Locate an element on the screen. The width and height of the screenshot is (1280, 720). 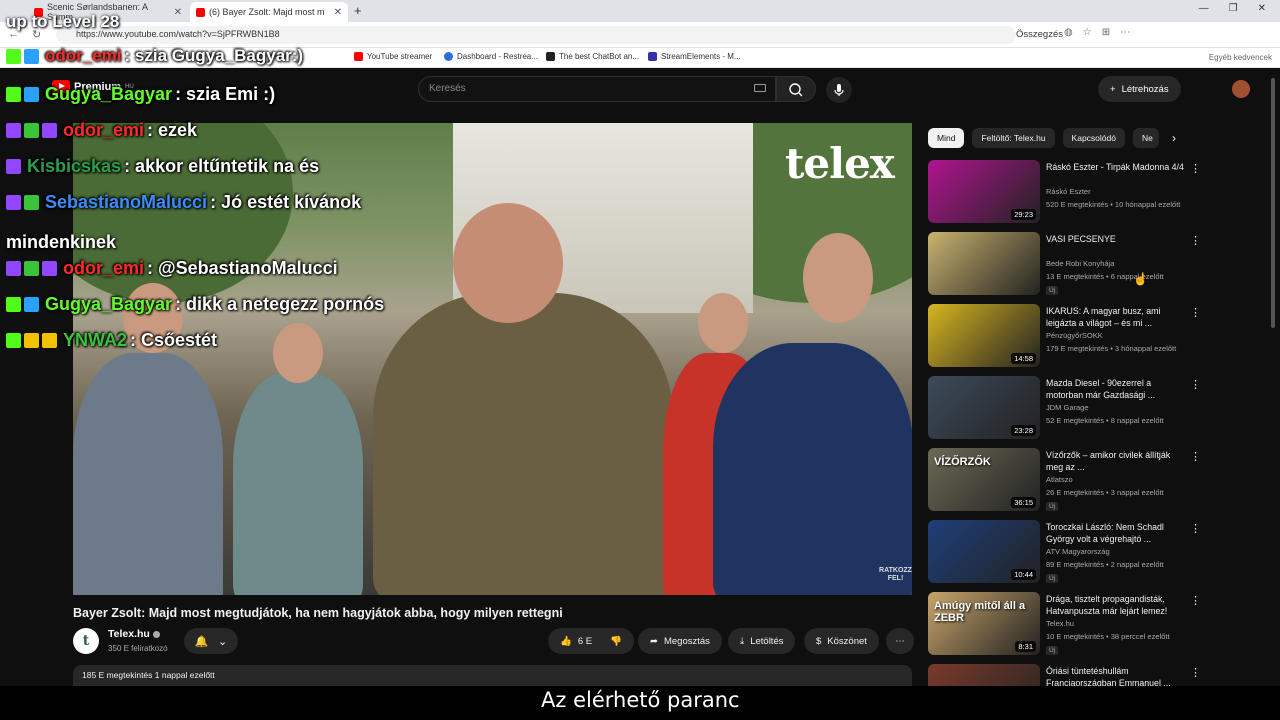
download-icon: ⤓ is located at coordinates (742, 641).